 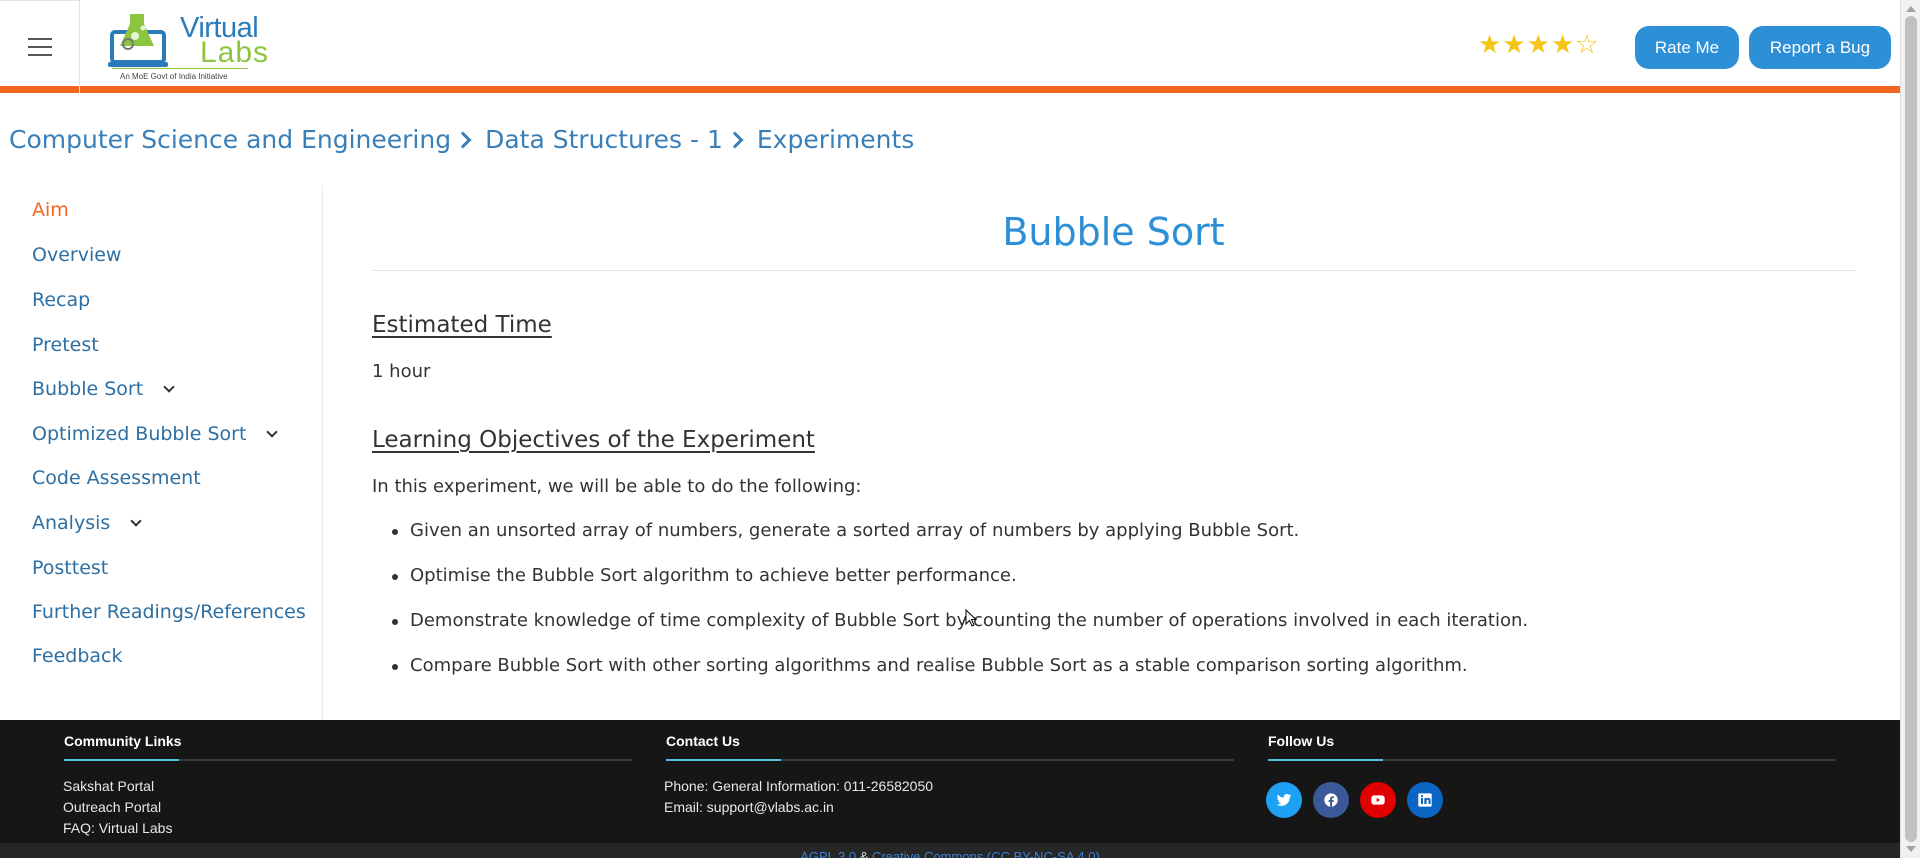 What do you see at coordinates (71, 523) in the screenshot?
I see `sidebar-item-label: Analysis` at bounding box center [71, 523].